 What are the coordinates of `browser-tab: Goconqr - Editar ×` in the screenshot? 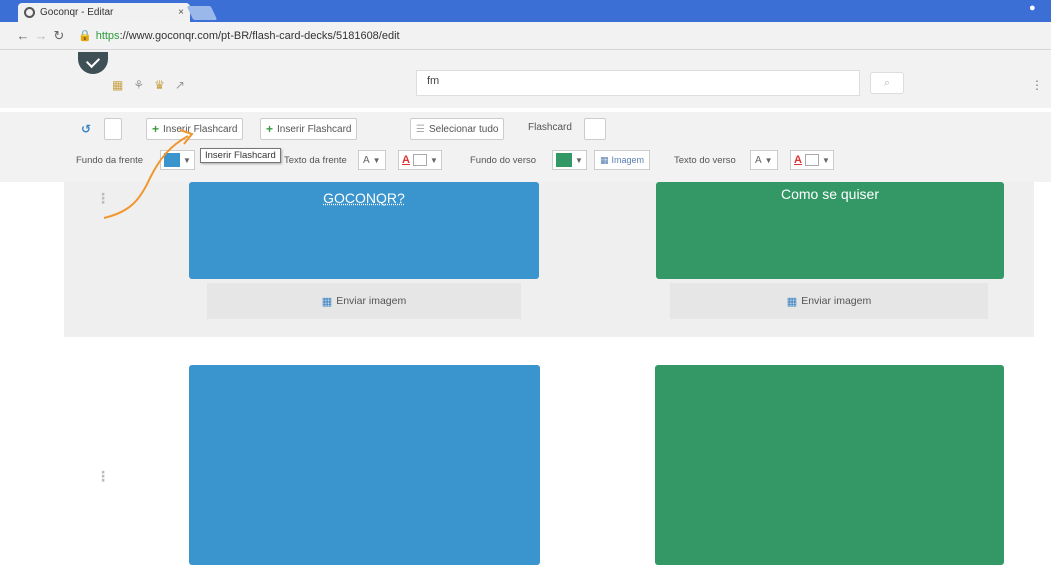 It's located at (104, 12).